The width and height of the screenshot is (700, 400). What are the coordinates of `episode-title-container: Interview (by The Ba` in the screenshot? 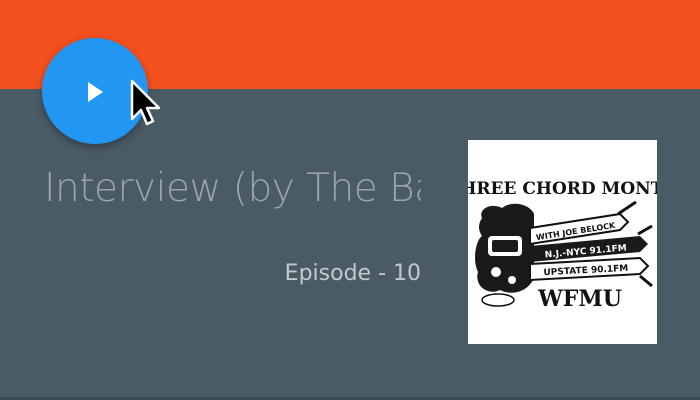 It's located at (232, 189).